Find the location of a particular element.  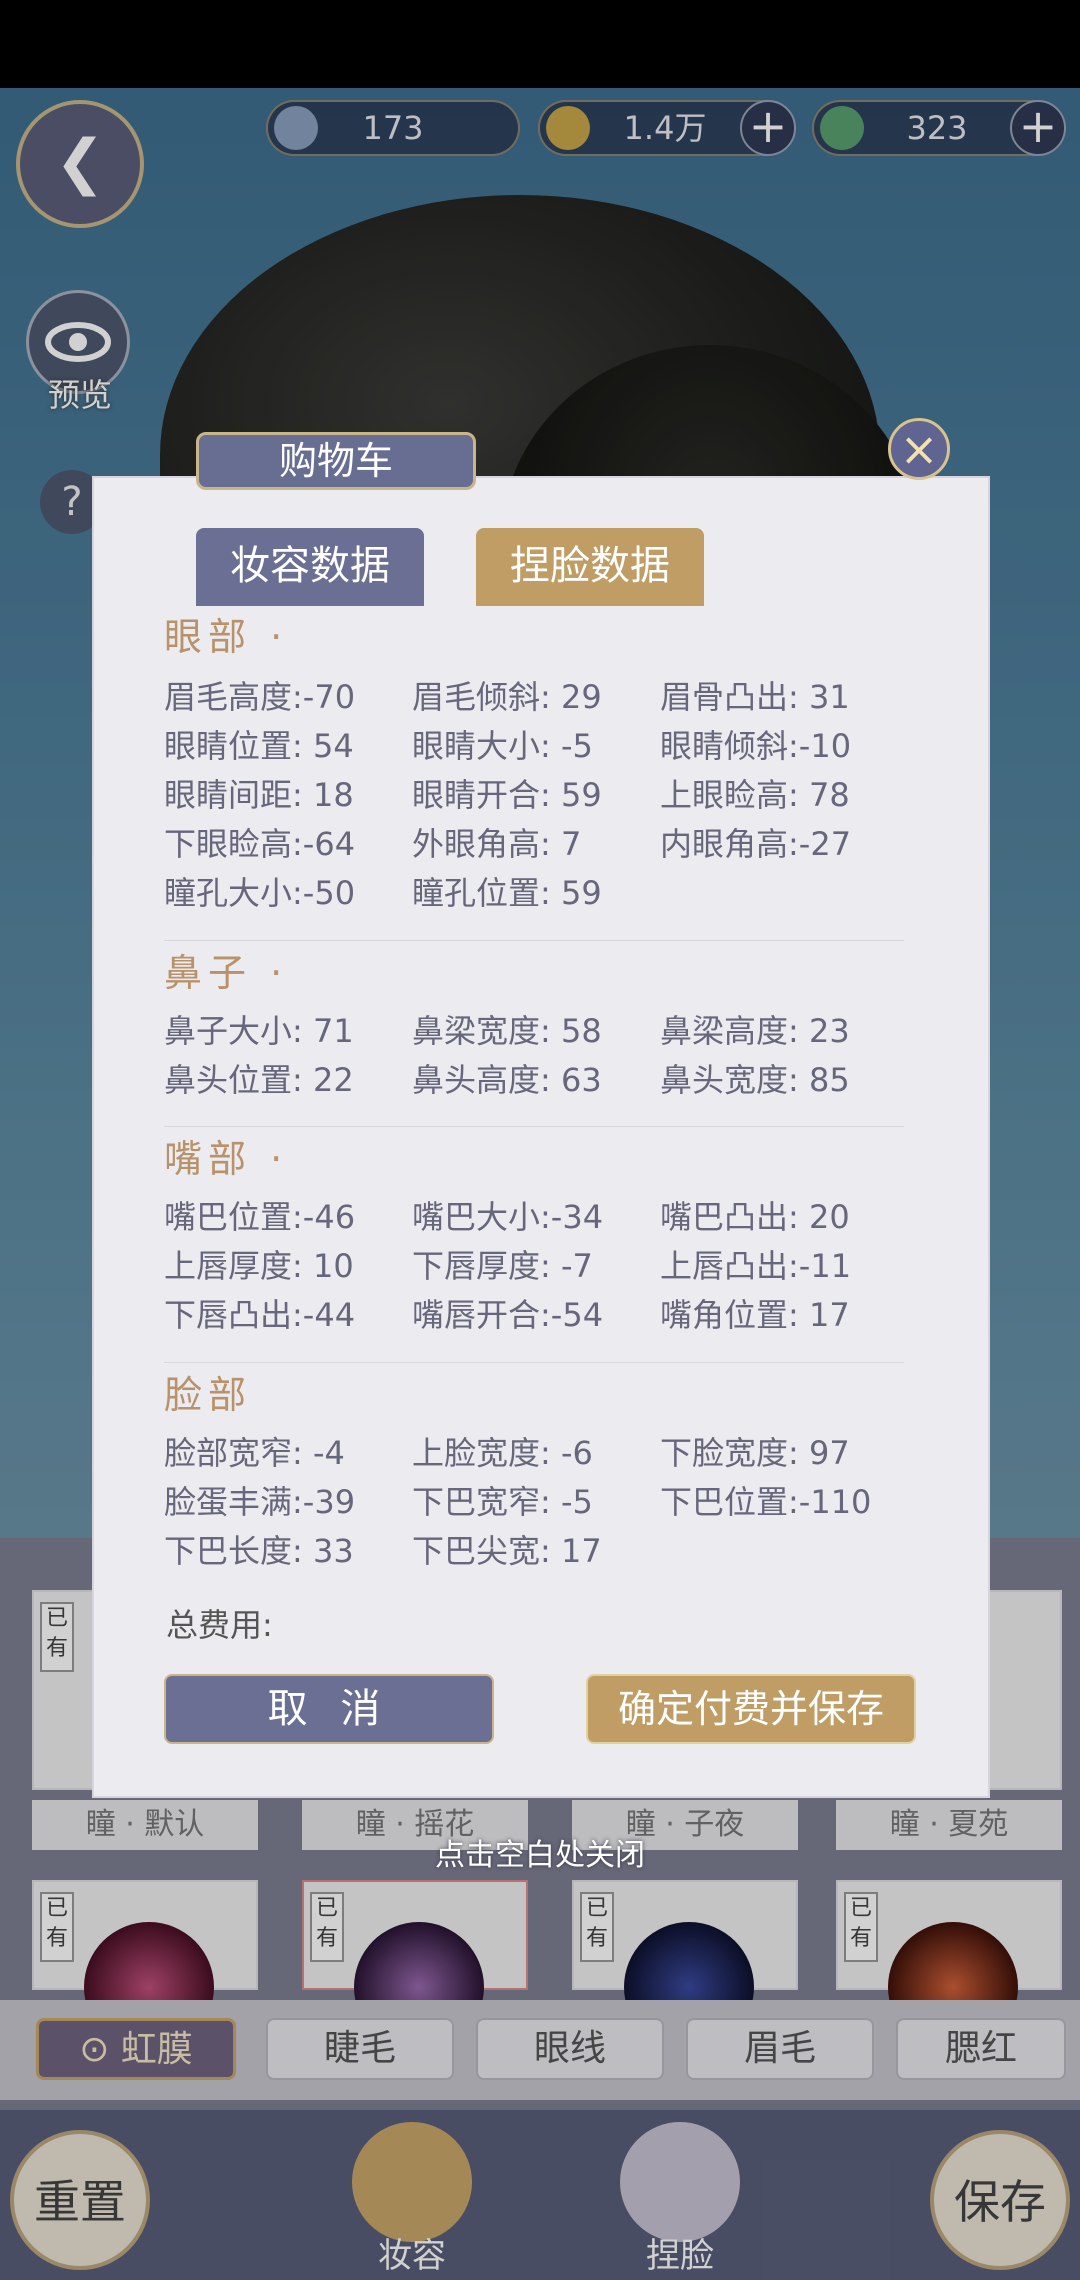

data-row: 脸部宽窄: -4 上脸宽度: -6 下脸宽度: 97 is located at coordinates (544, 1450).